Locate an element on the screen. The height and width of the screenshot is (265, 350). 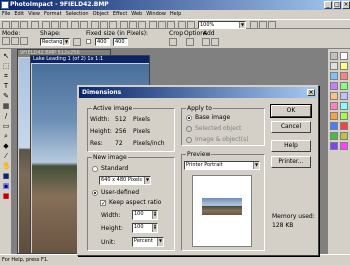
menu-effect: Effect is located at coordinates (120, 14).